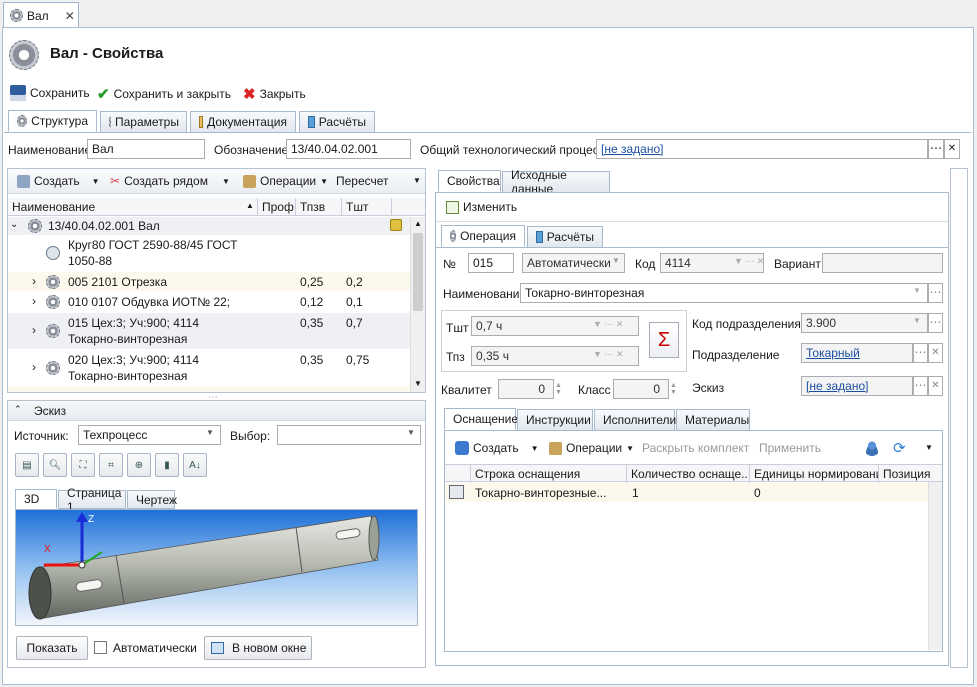 The height and width of the screenshot is (687, 977). What do you see at coordinates (133, 207) in the screenshot?
I see `col-name: Наименование` at bounding box center [133, 207].